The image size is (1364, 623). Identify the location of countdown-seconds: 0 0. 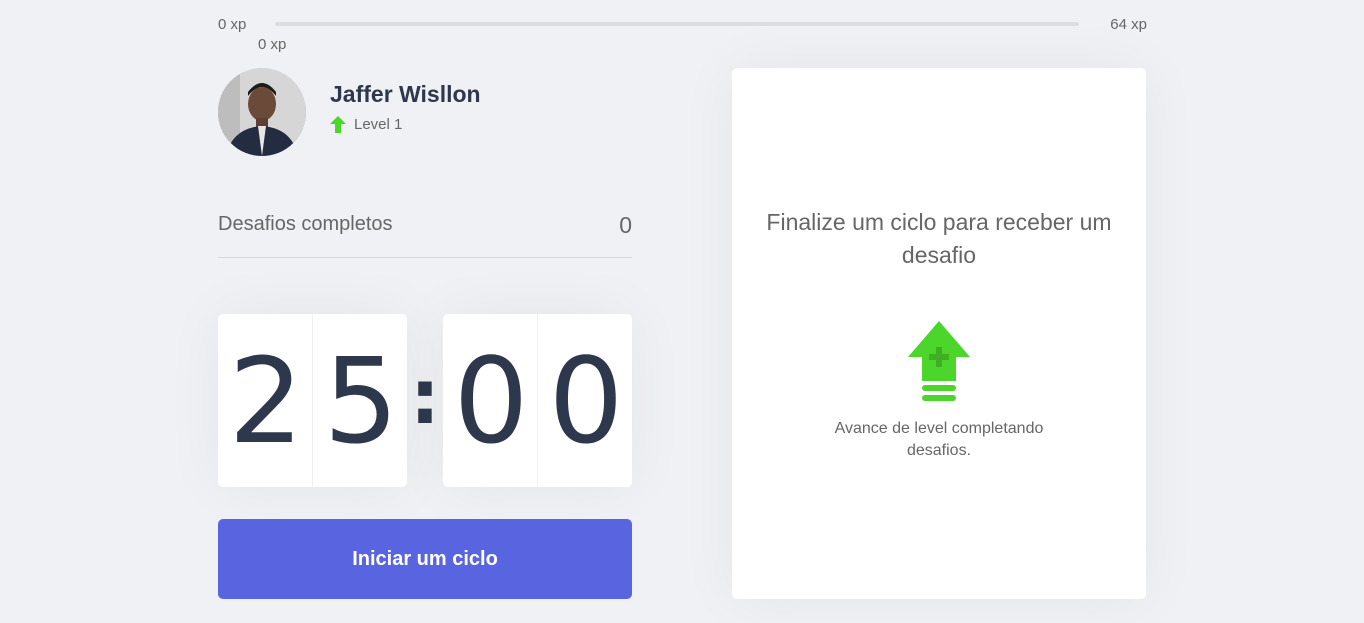
(537, 400).